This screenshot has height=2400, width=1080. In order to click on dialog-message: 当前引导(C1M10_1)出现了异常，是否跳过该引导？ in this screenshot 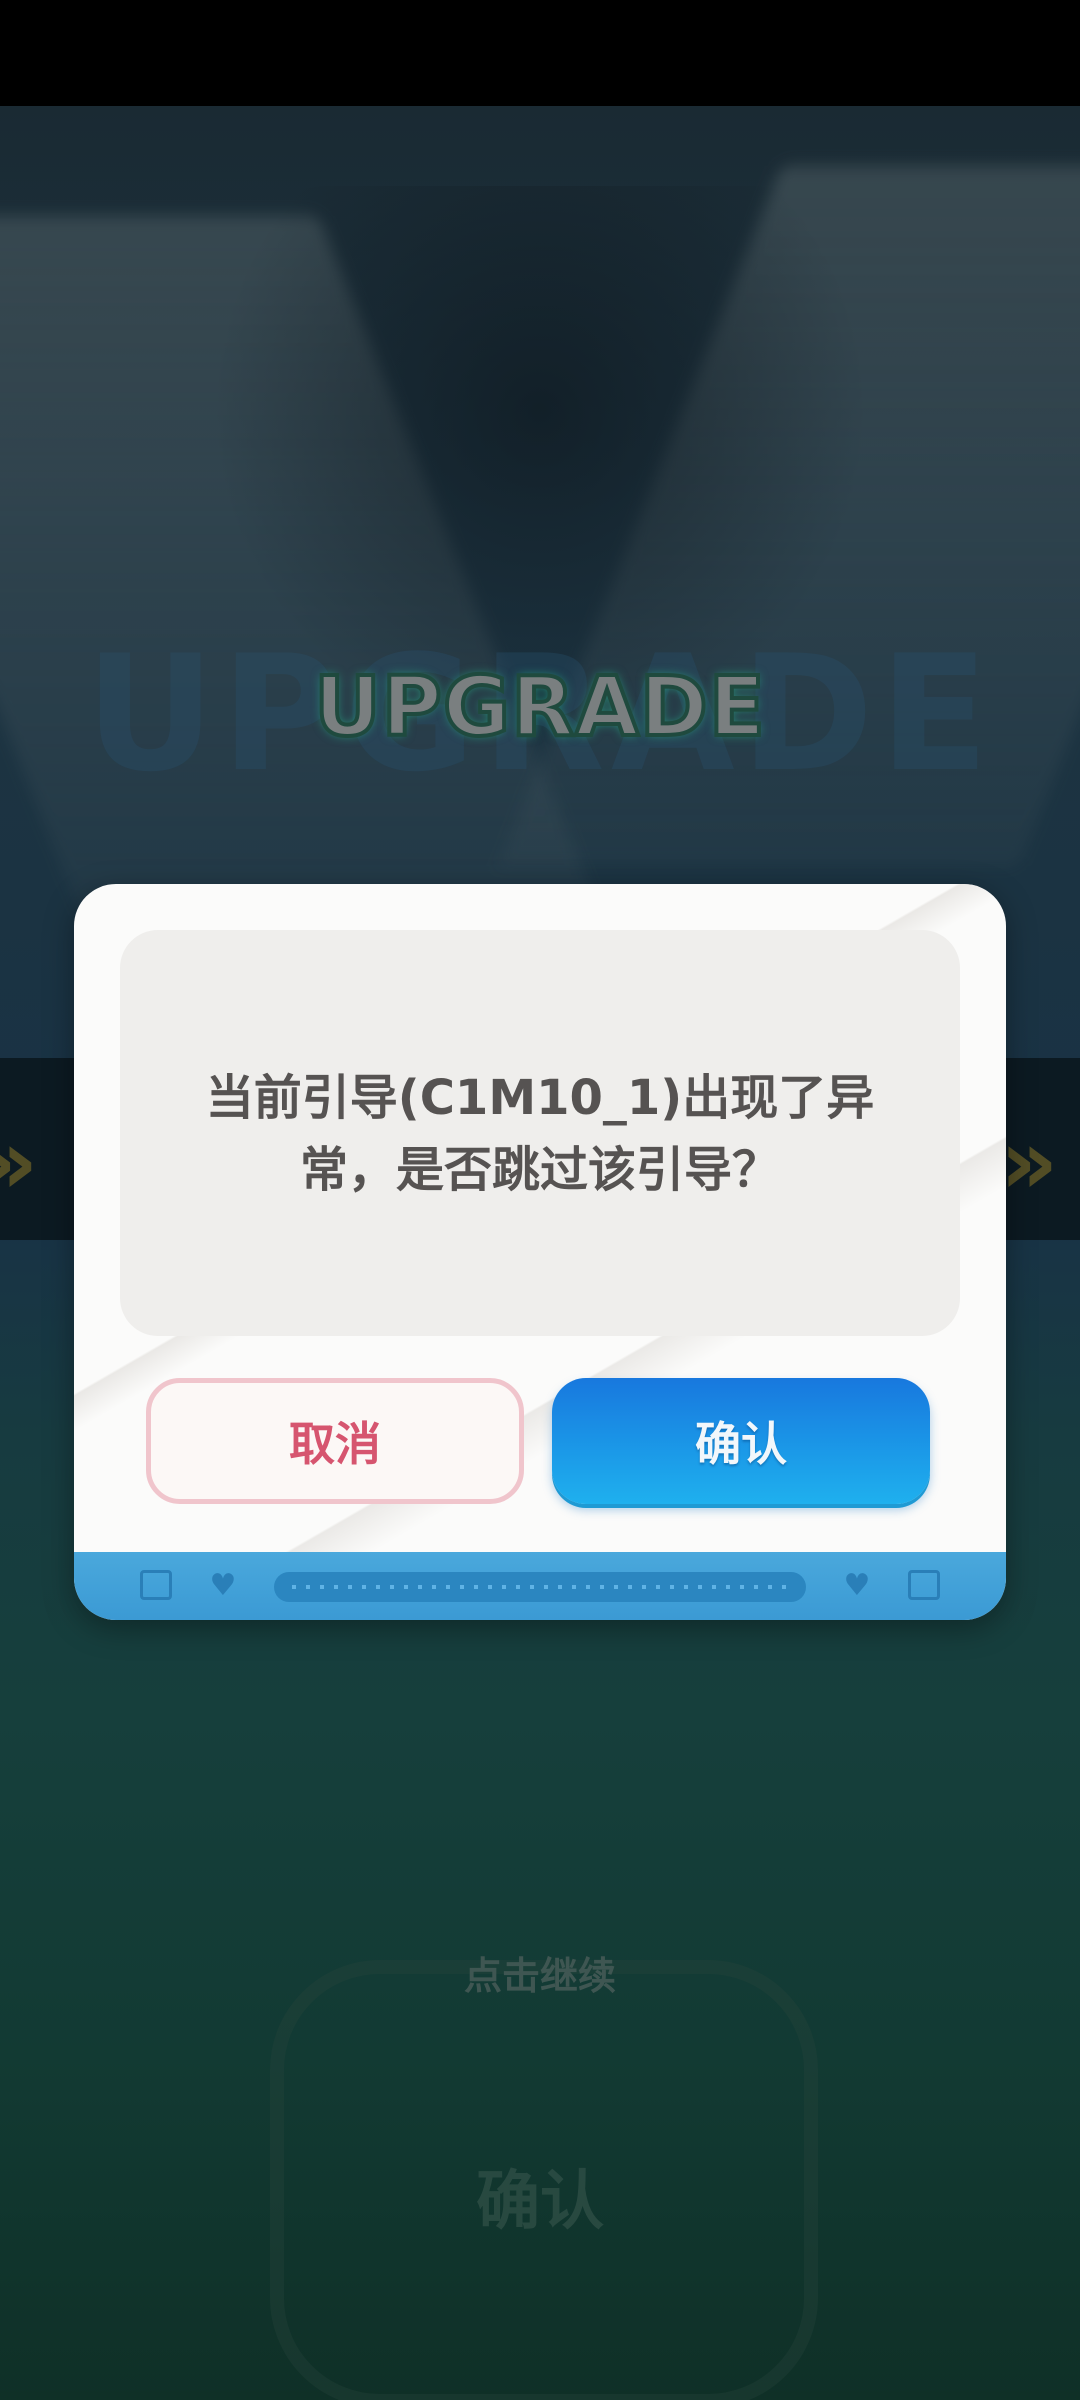, I will do `click(540, 1134)`.